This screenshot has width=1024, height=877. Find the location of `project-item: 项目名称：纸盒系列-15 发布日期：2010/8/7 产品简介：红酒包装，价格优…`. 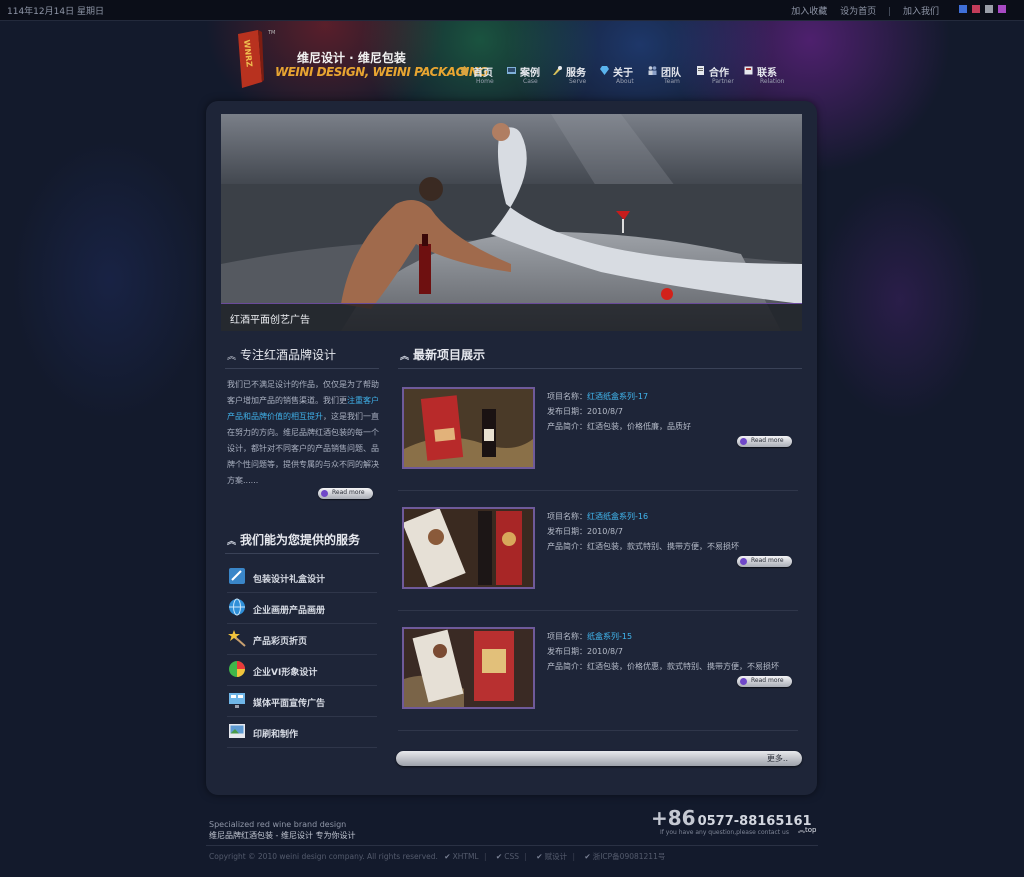

project-item: 项目名称：纸盒系列-15 发布日期：2010/8/7 产品简介：红酒包装，价格优… is located at coordinates (598, 687).